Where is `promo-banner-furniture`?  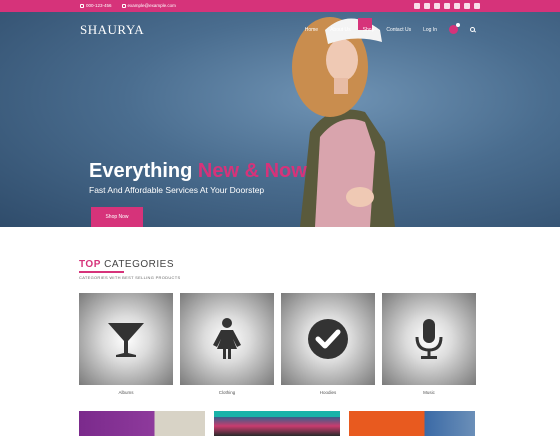
promo-banner-furniture is located at coordinates (142, 423).